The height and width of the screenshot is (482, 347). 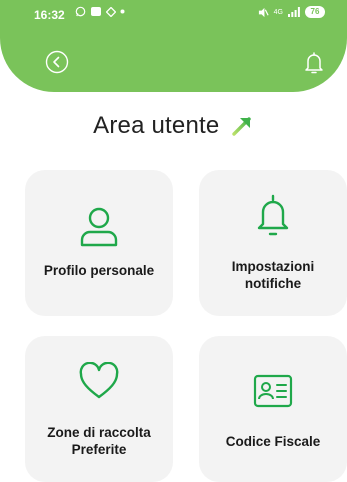 I want to click on card-label: Impostazioni notifiche, so click(x=273, y=275).